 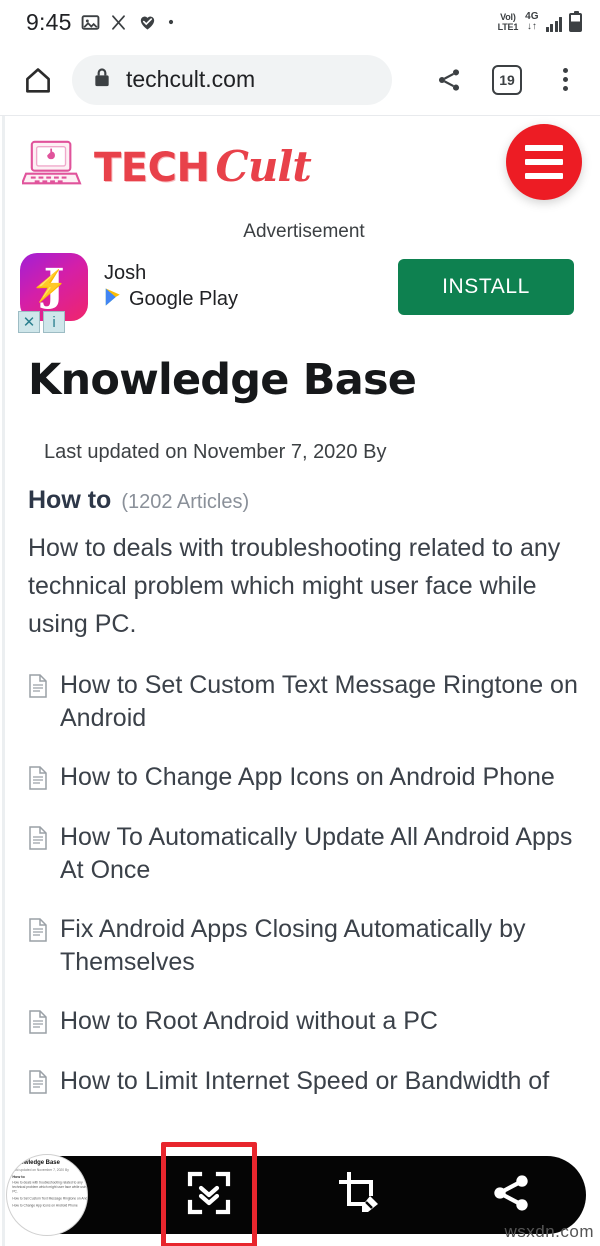 I want to click on ad-install-button: INSTALL, so click(x=486, y=287).